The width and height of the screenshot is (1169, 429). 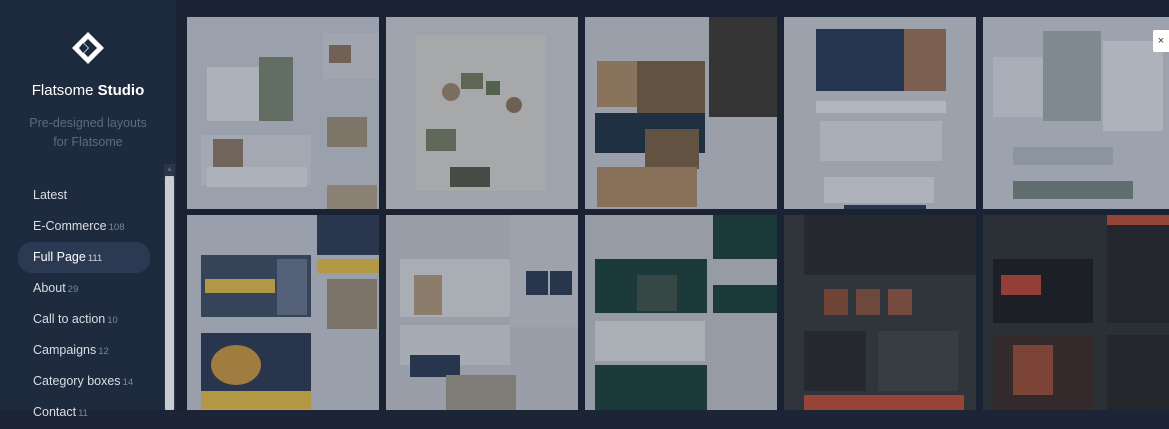 What do you see at coordinates (84, 288) in the screenshot?
I see `nav-item-about: About 29` at bounding box center [84, 288].